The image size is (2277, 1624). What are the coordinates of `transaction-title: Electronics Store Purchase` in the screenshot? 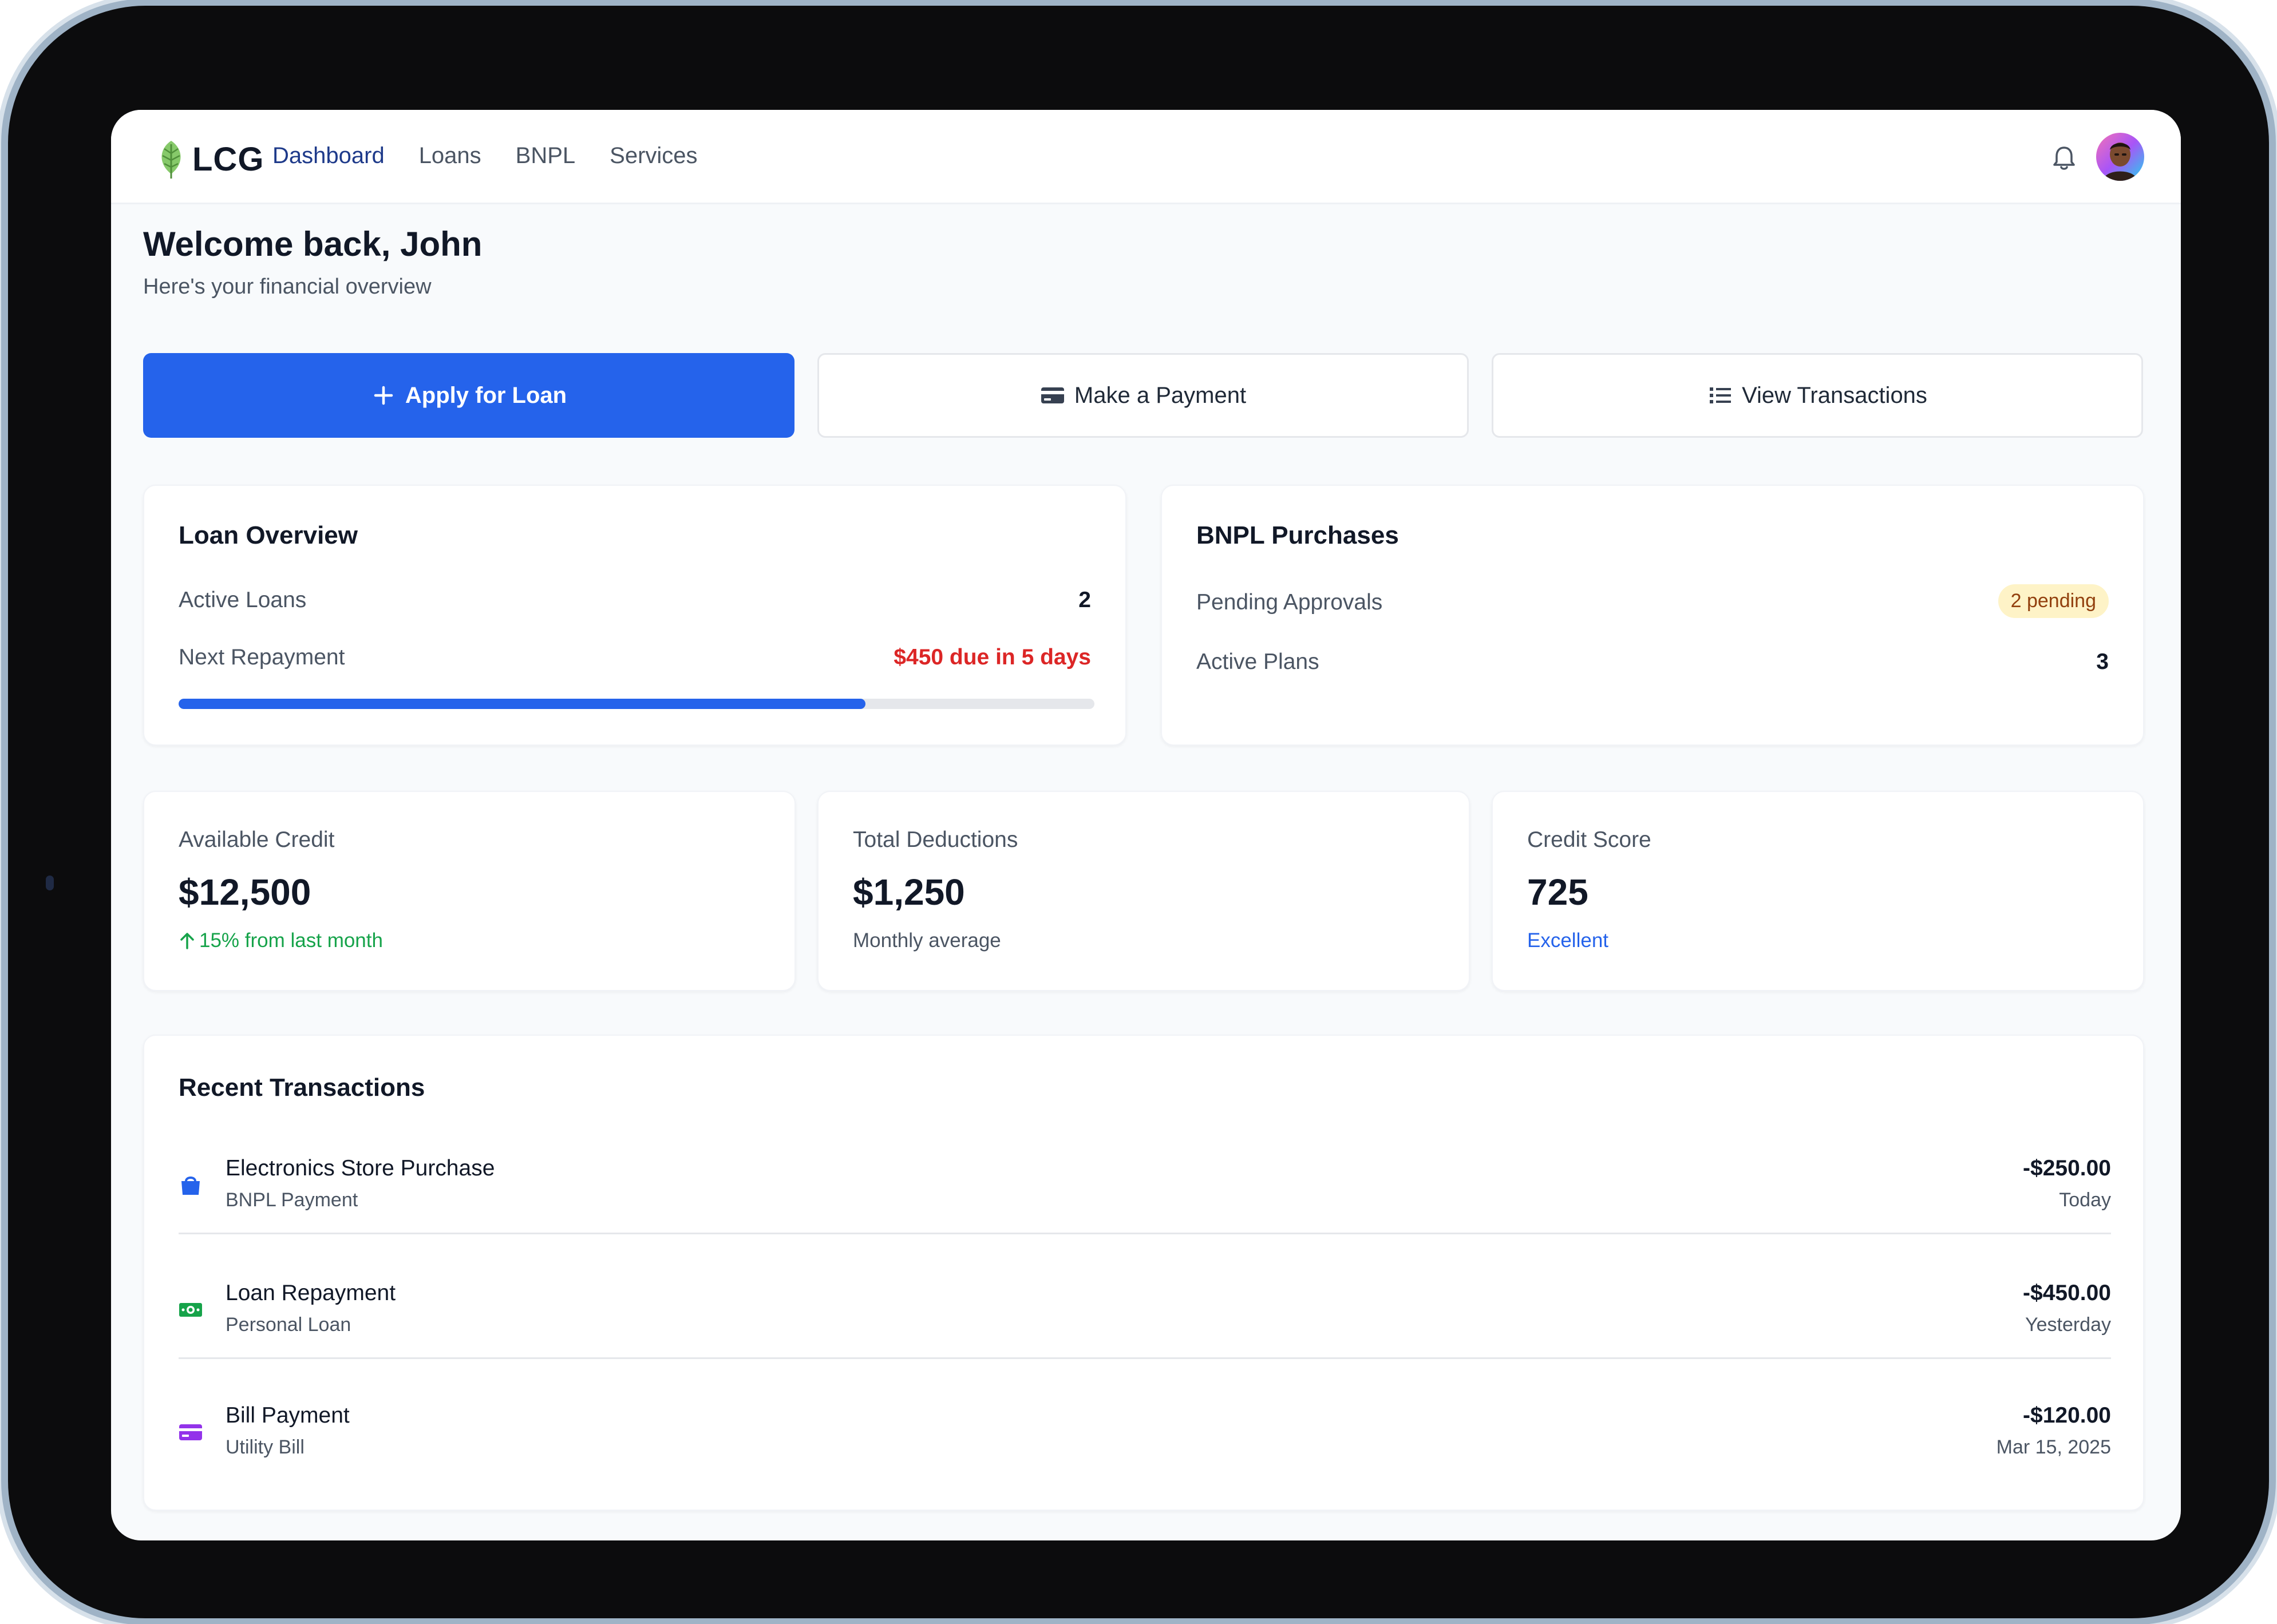 It's located at (360, 1168).